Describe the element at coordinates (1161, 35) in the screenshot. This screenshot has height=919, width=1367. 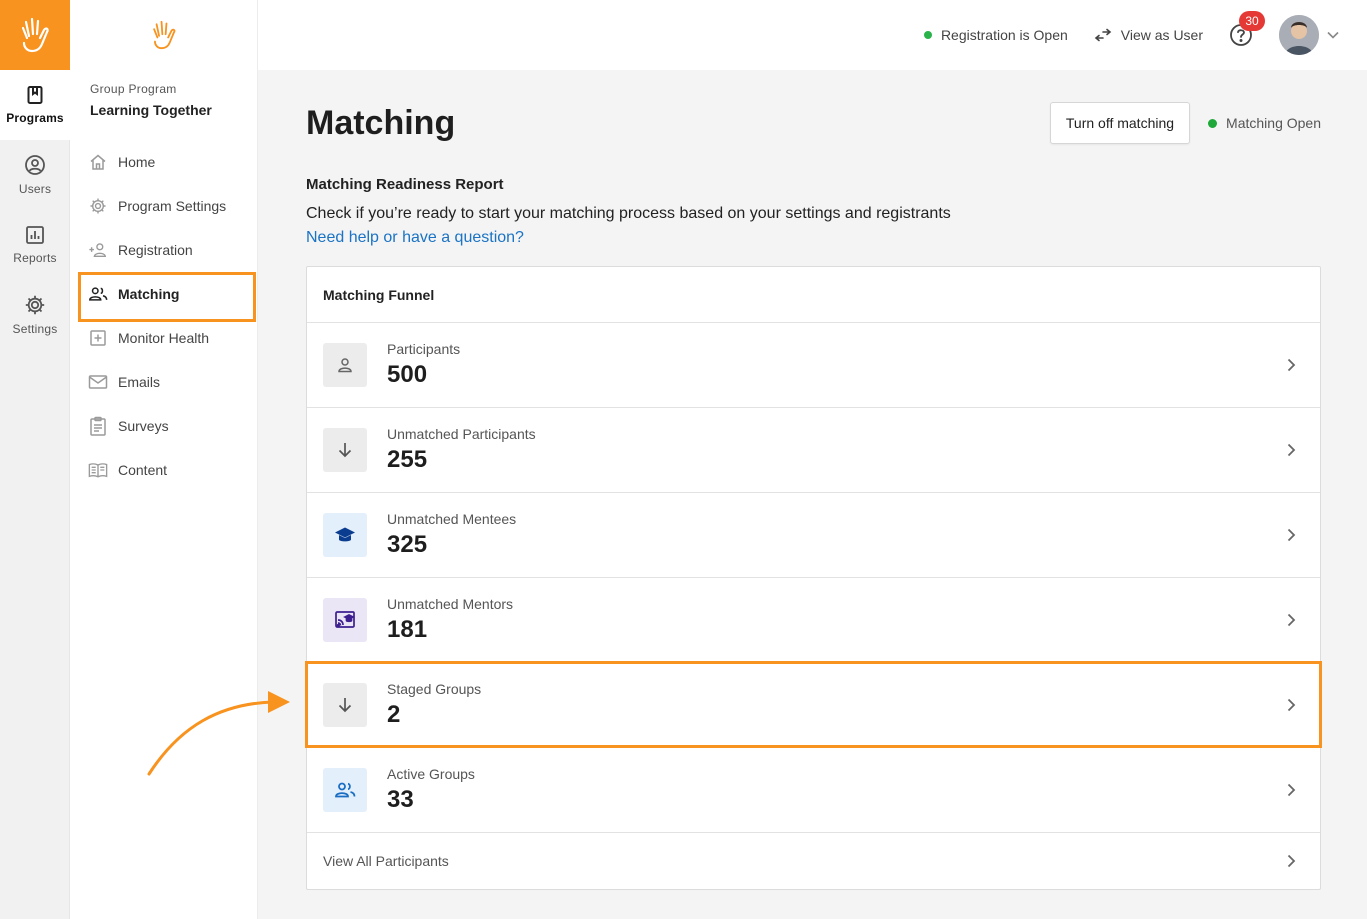
I see `view-as-user-label: View as User` at that location.